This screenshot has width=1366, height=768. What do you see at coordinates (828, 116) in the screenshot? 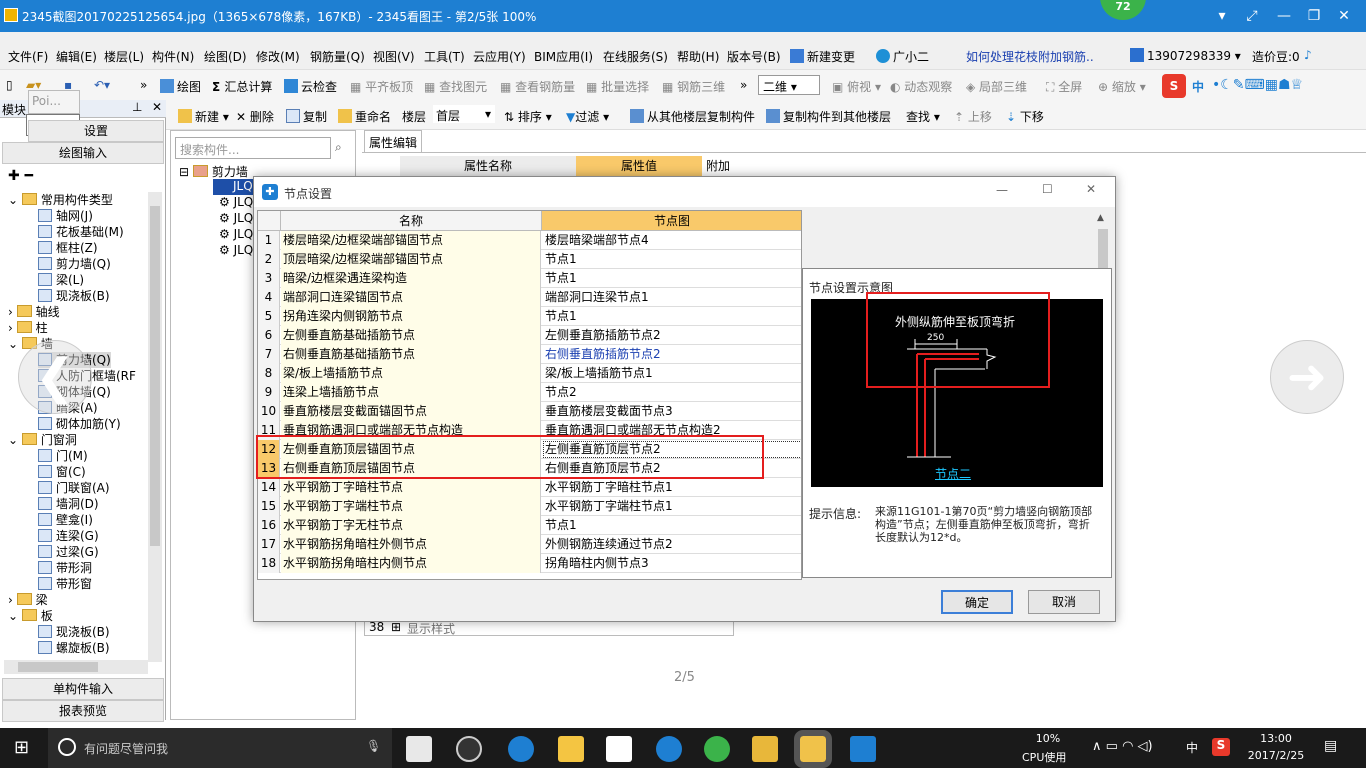
I see `copy-to-floor-button: 复制构件到其他楼层` at bounding box center [828, 116].